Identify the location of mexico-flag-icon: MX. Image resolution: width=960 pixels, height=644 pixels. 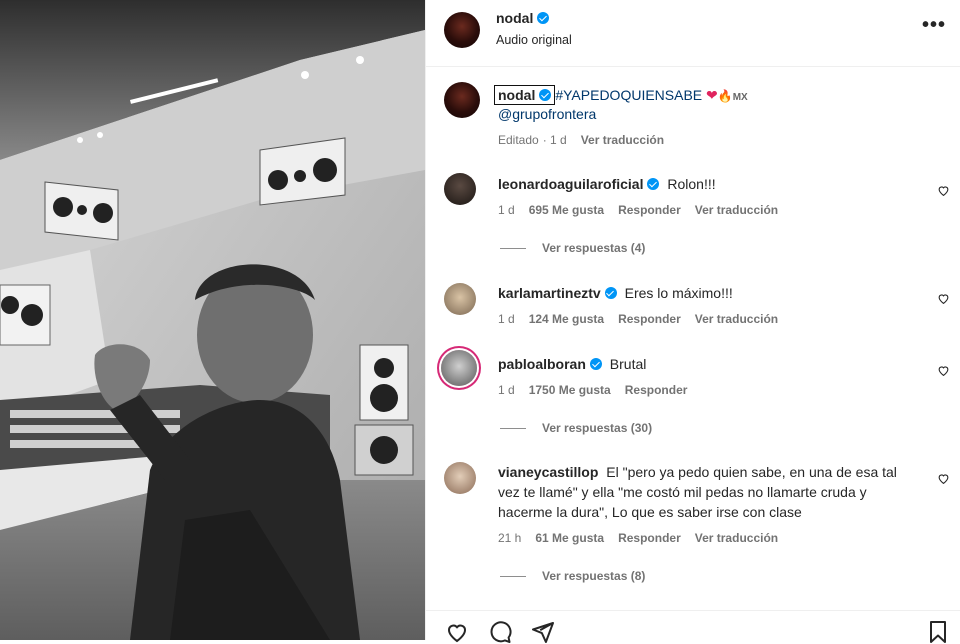
(740, 97).